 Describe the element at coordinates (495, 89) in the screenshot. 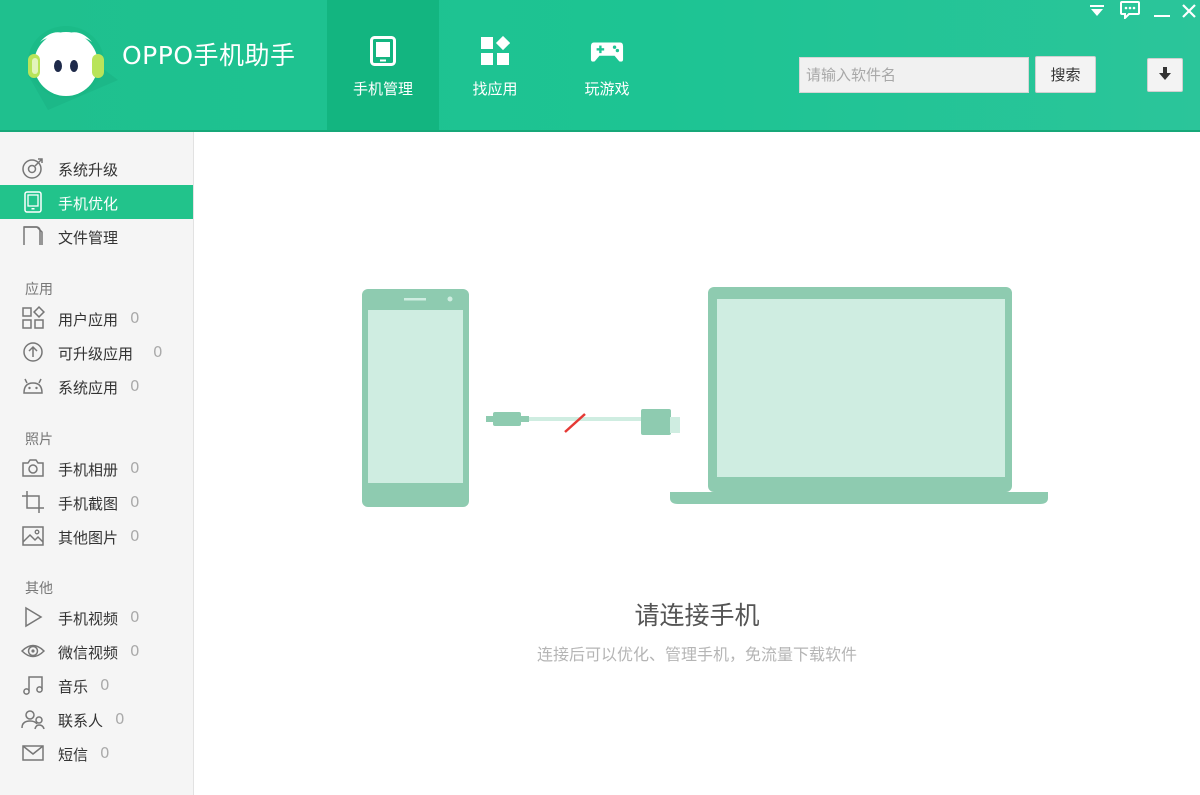

I see `tab-label: 找应用` at that location.